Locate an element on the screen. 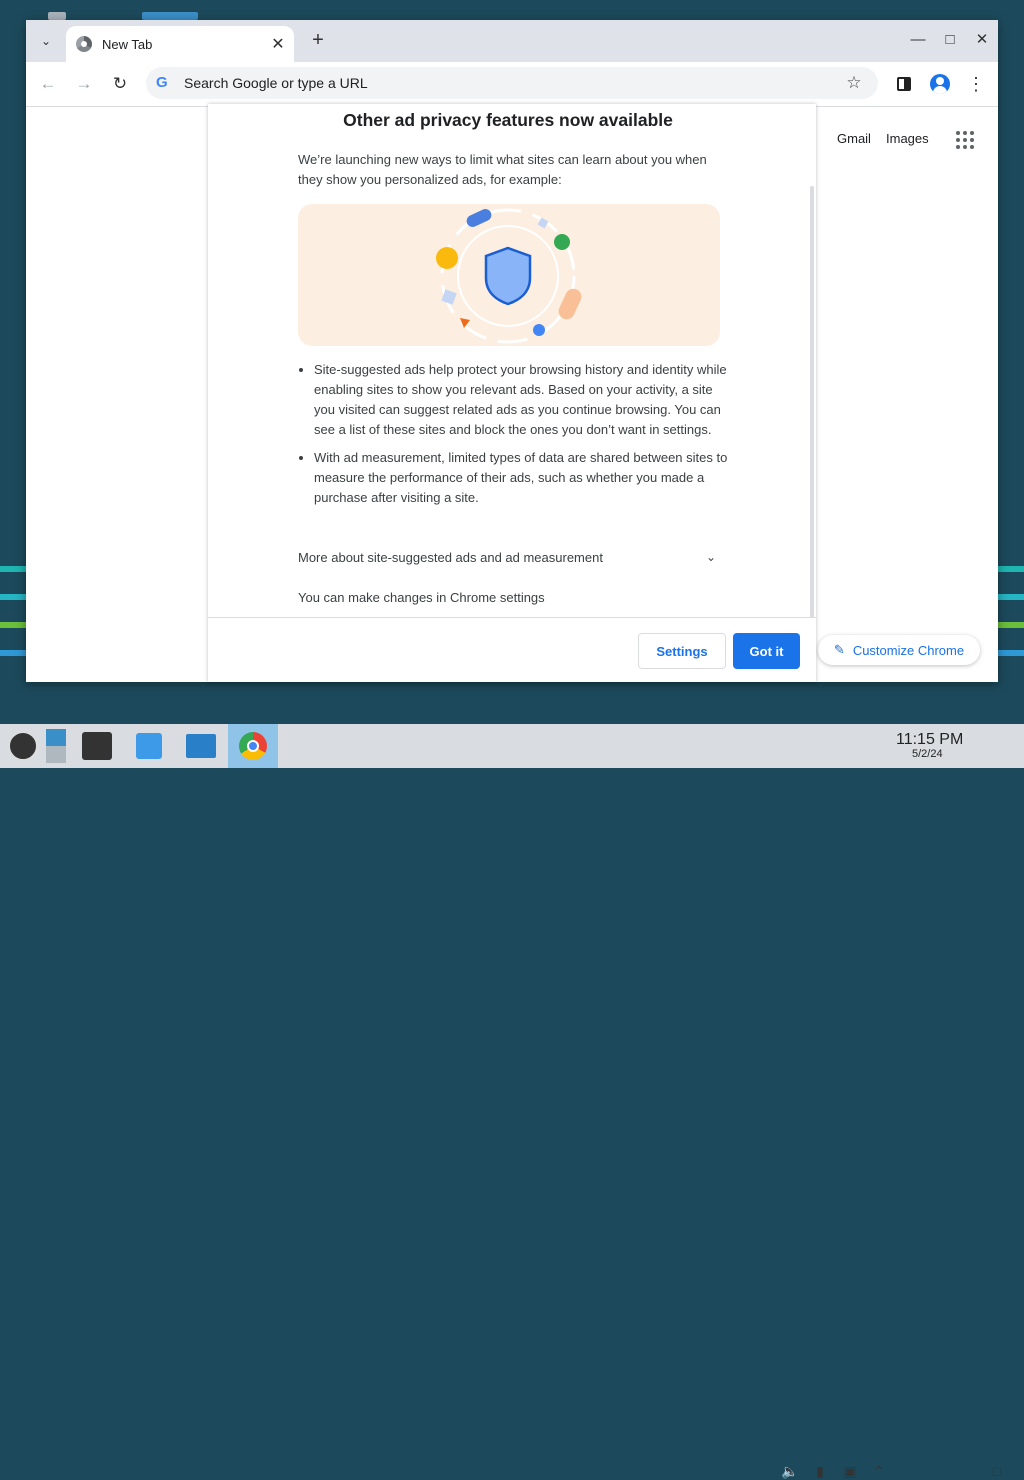 This screenshot has width=1024, height=1480. settings-button: Settings is located at coordinates (682, 651).